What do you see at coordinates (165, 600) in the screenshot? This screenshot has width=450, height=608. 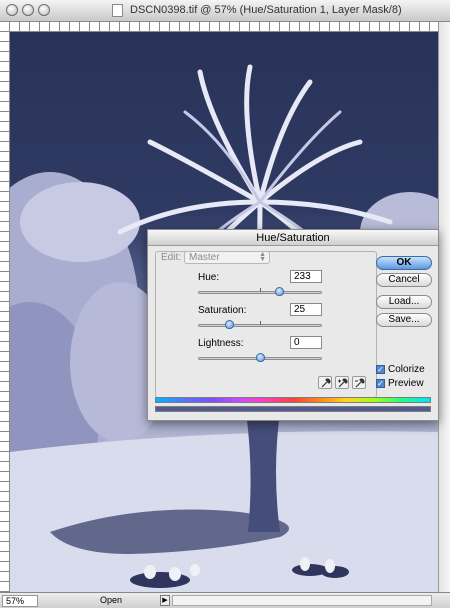 I see `status-menu-button: ▶` at bounding box center [165, 600].